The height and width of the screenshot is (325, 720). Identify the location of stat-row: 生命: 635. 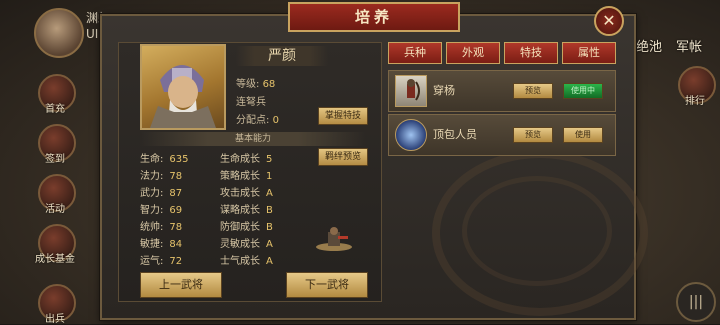
(164, 159).